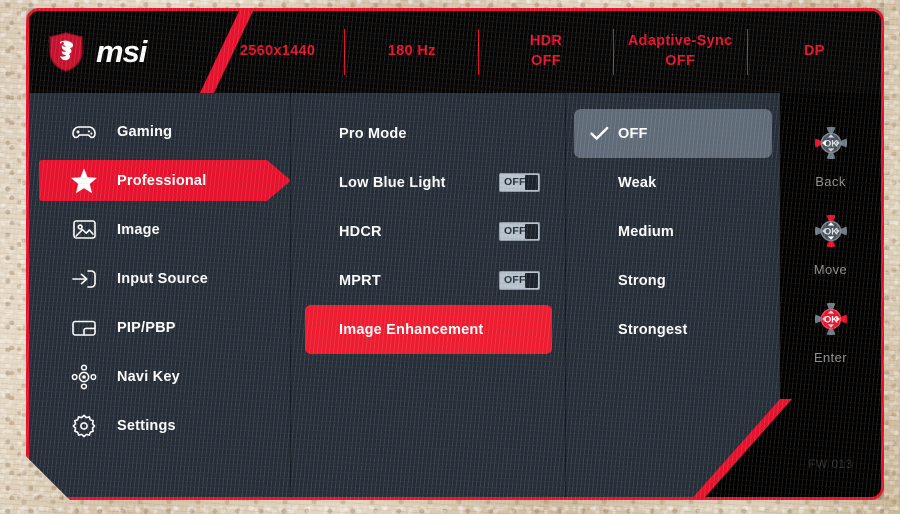 The width and height of the screenshot is (900, 514). What do you see at coordinates (680, 41) in the screenshot?
I see `status-adaptive-sync-label: Adaptive-Sync` at bounding box center [680, 41].